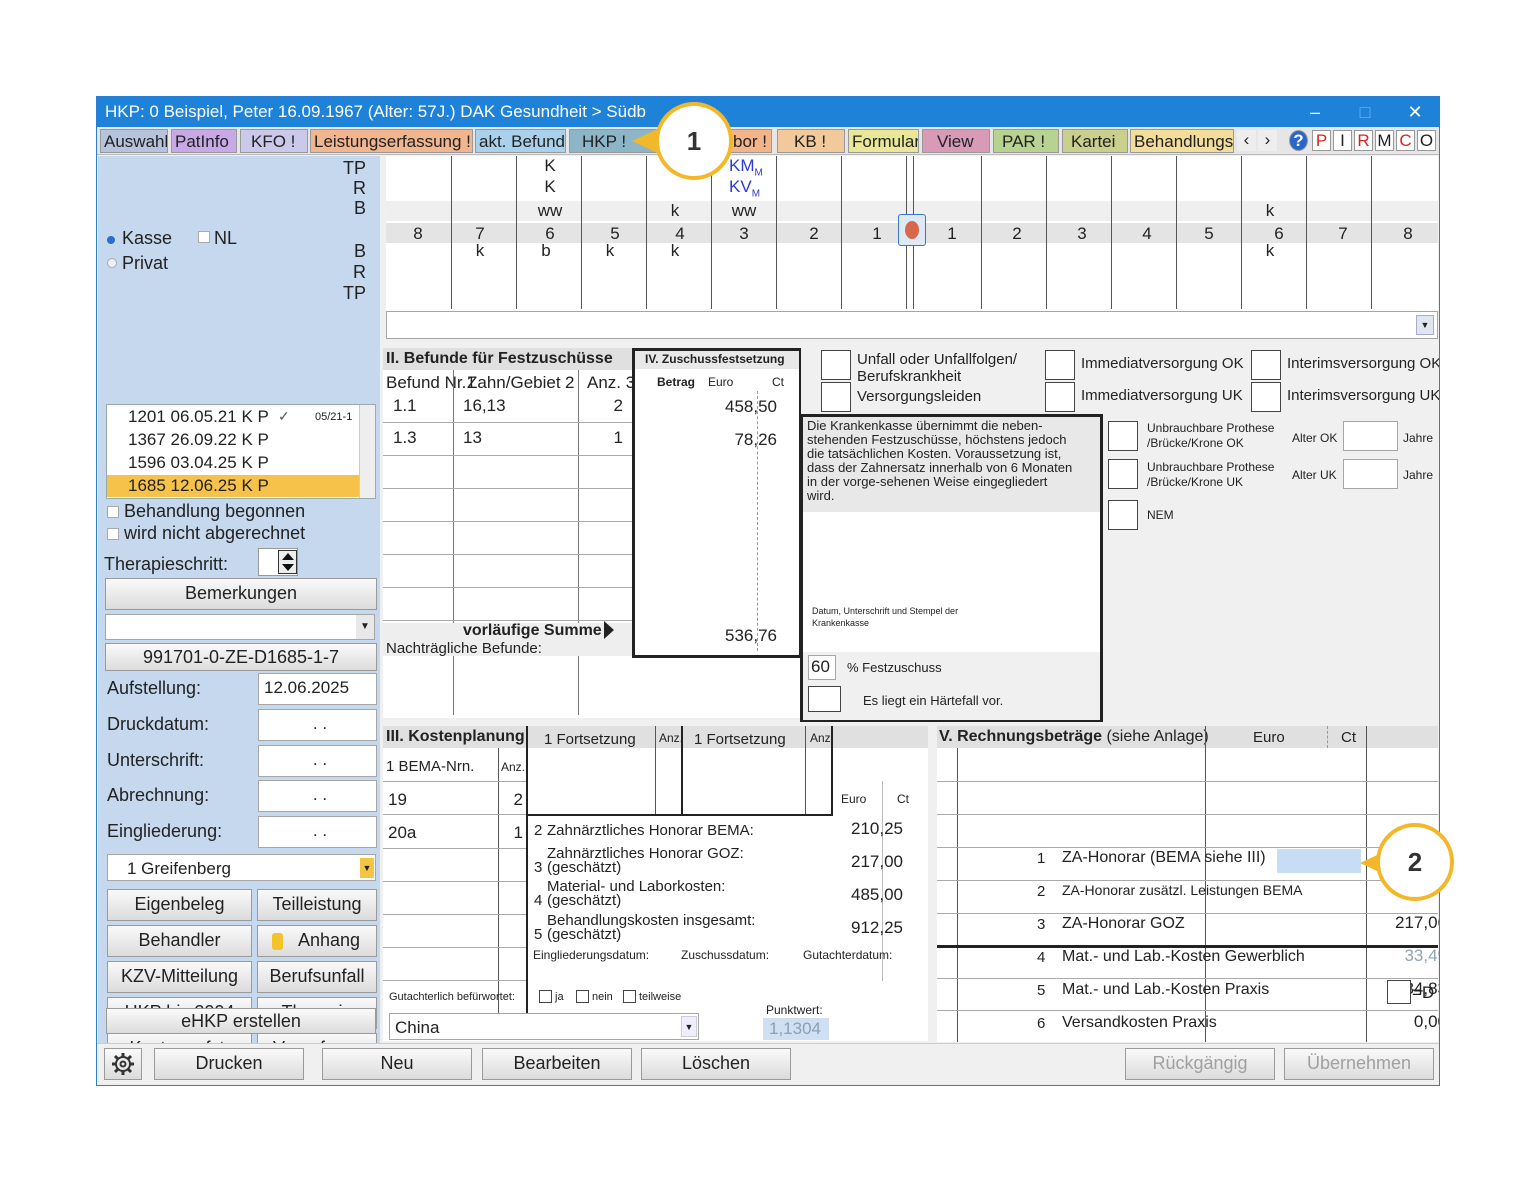  What do you see at coordinates (1123, 515) in the screenshot?
I see `nem-checkbox` at bounding box center [1123, 515].